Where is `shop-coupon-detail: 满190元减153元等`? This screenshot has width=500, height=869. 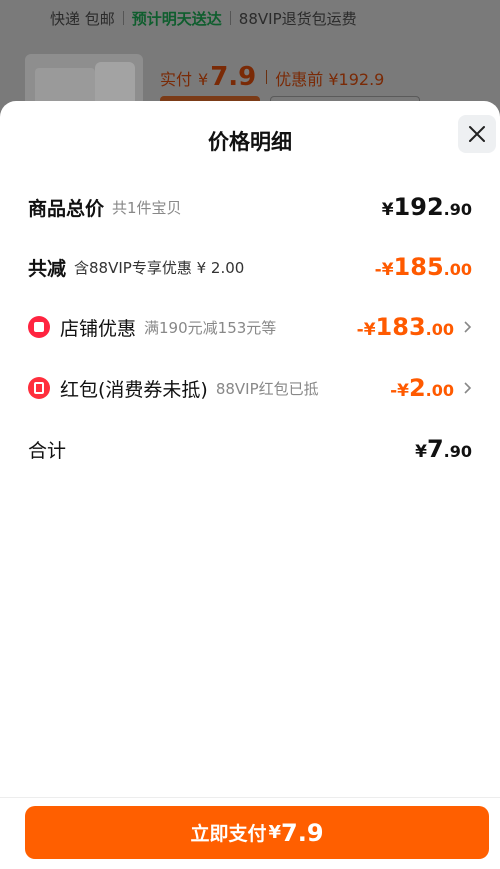
shop-coupon-detail: 满190元减153元等 is located at coordinates (210, 327).